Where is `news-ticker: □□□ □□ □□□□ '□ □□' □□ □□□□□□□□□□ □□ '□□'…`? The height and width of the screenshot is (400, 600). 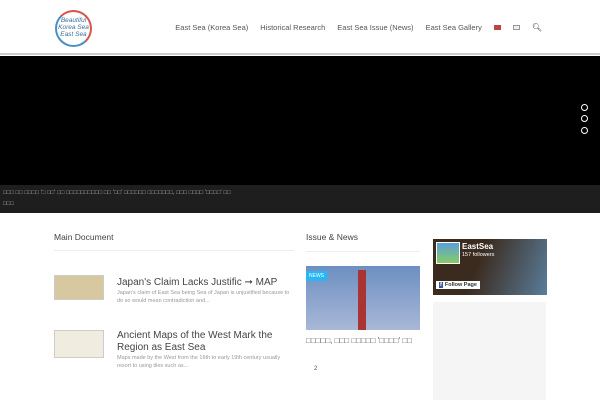 news-ticker: □□□ □□ □□□□ '□ □□' □□ □□□□□□□□□□ □□ '□□'… is located at coordinates (300, 199).